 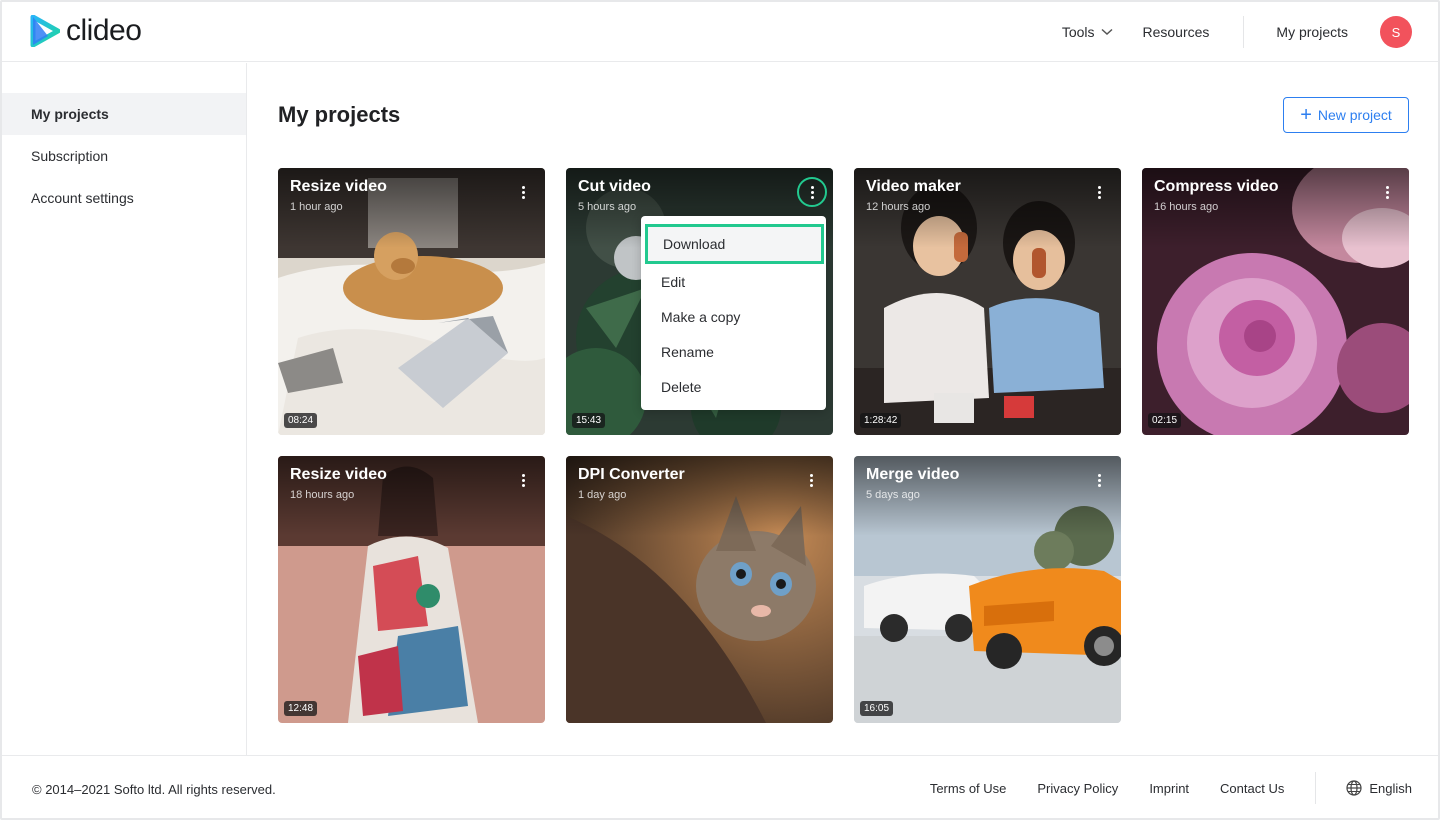 What do you see at coordinates (898, 207) in the screenshot?
I see `card-timestamp: 12 hours ago` at bounding box center [898, 207].